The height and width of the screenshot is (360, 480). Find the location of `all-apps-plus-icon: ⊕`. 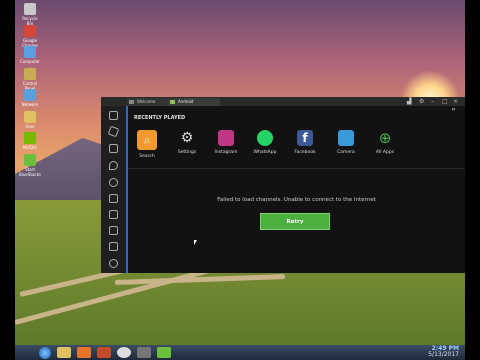

all-apps-plus-icon: ⊕ is located at coordinates (385, 138).